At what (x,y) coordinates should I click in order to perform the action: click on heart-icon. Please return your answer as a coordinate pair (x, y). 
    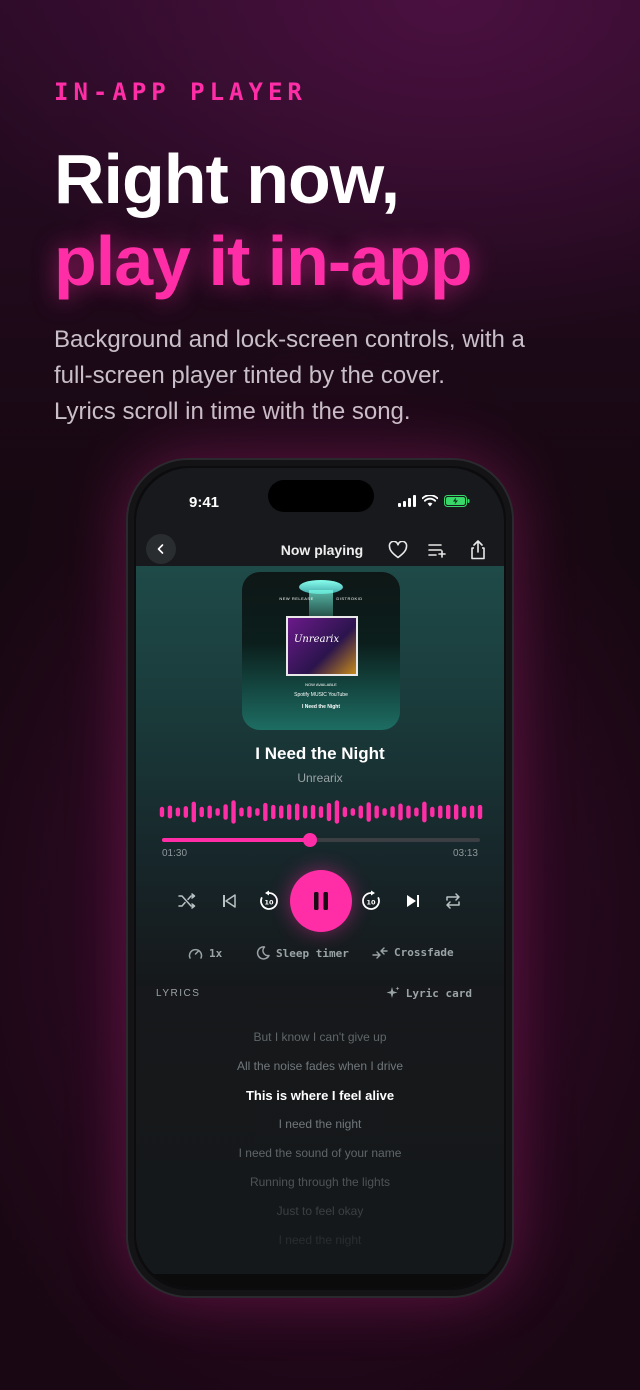
    Looking at the image, I should click on (398, 550).